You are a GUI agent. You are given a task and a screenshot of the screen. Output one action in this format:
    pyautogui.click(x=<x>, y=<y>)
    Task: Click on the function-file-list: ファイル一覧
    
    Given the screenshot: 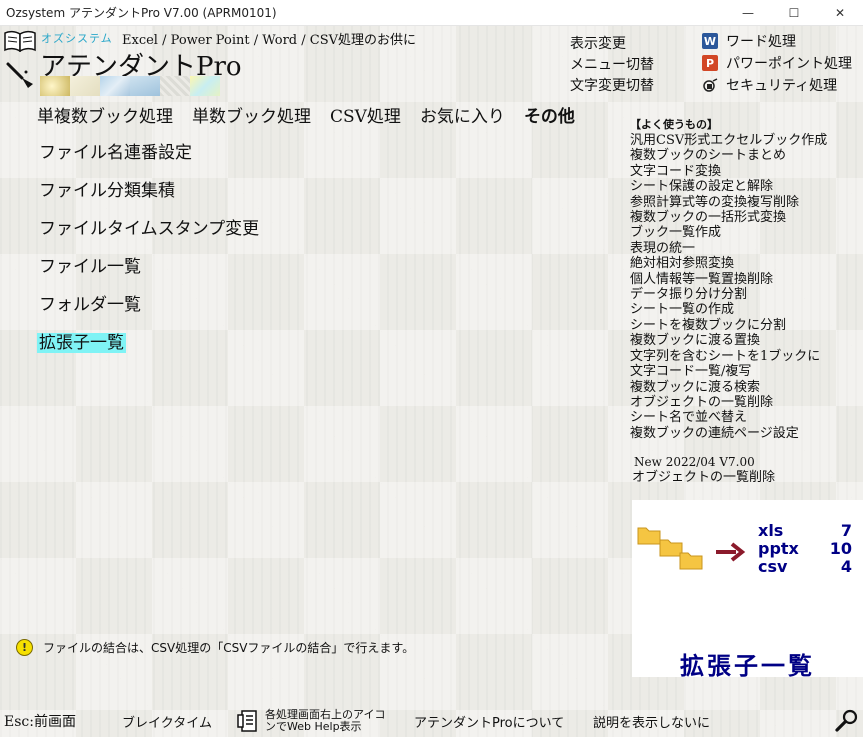 What is the action you would take?
    pyautogui.click(x=149, y=275)
    